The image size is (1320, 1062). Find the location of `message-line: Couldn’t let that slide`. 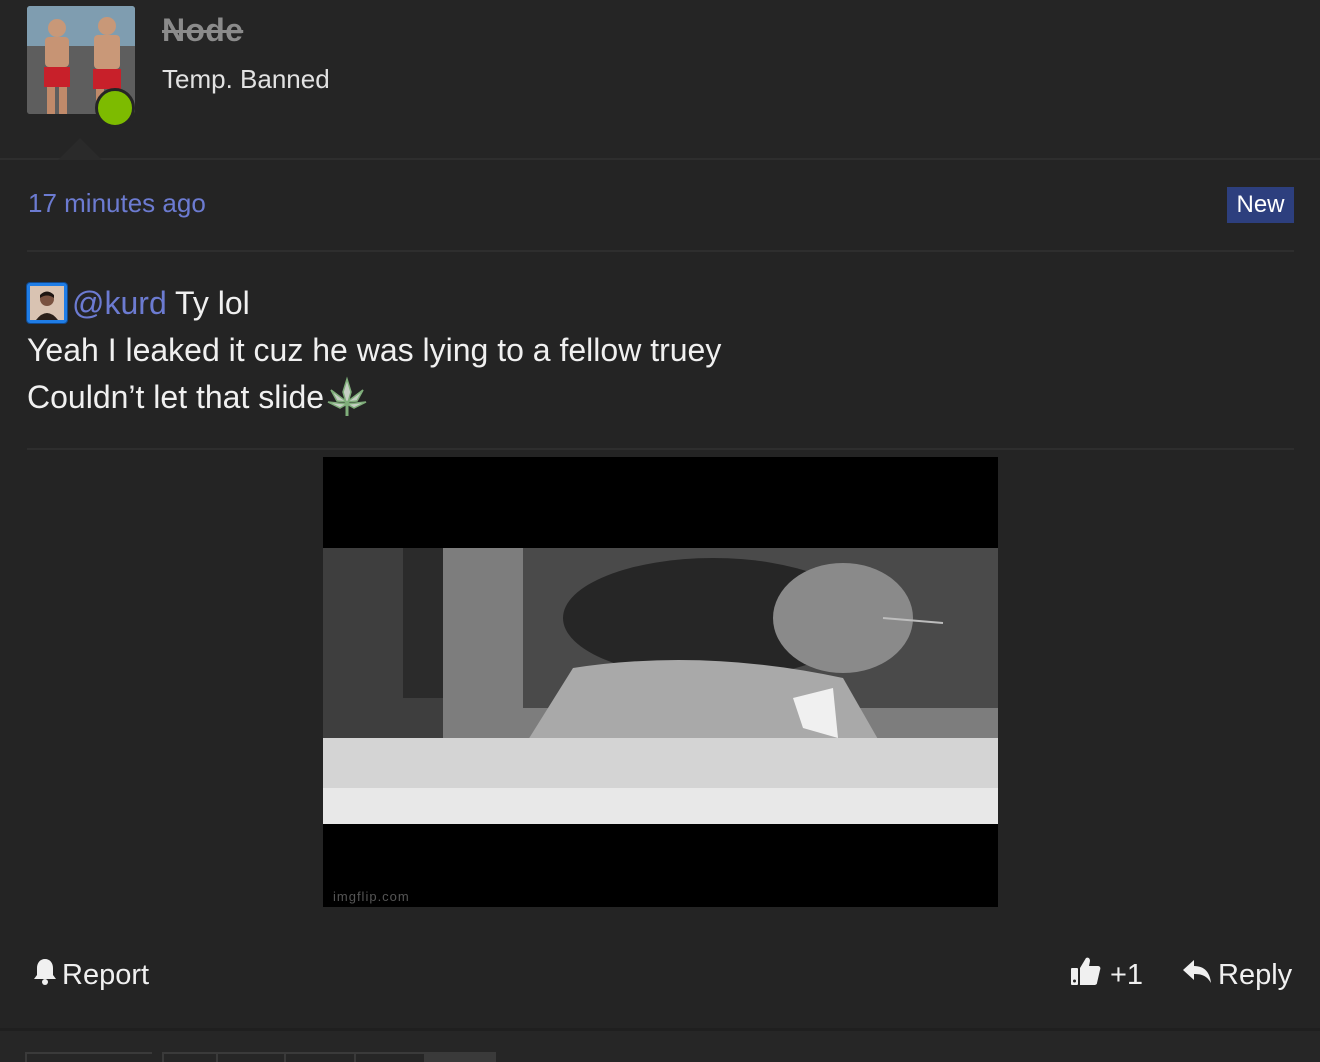

message-line: Couldn’t let that slide is located at coordinates (660, 397).